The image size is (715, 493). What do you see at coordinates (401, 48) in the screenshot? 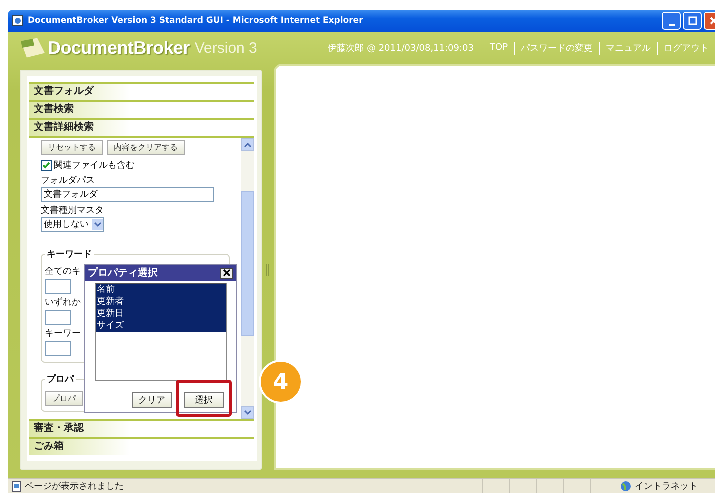
I see `user-info: 伊藤次郎 @ 2011/03/08,11:09:03` at bounding box center [401, 48].